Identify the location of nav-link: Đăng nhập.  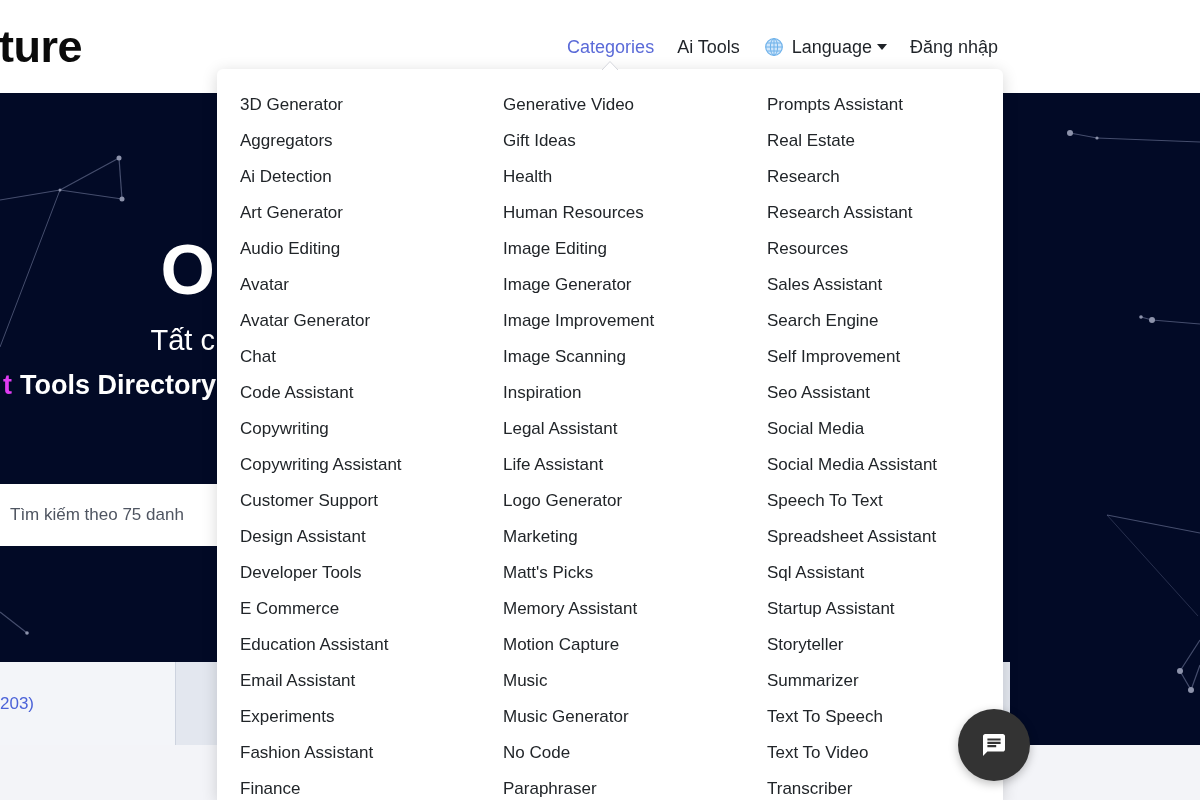
(953, 46).